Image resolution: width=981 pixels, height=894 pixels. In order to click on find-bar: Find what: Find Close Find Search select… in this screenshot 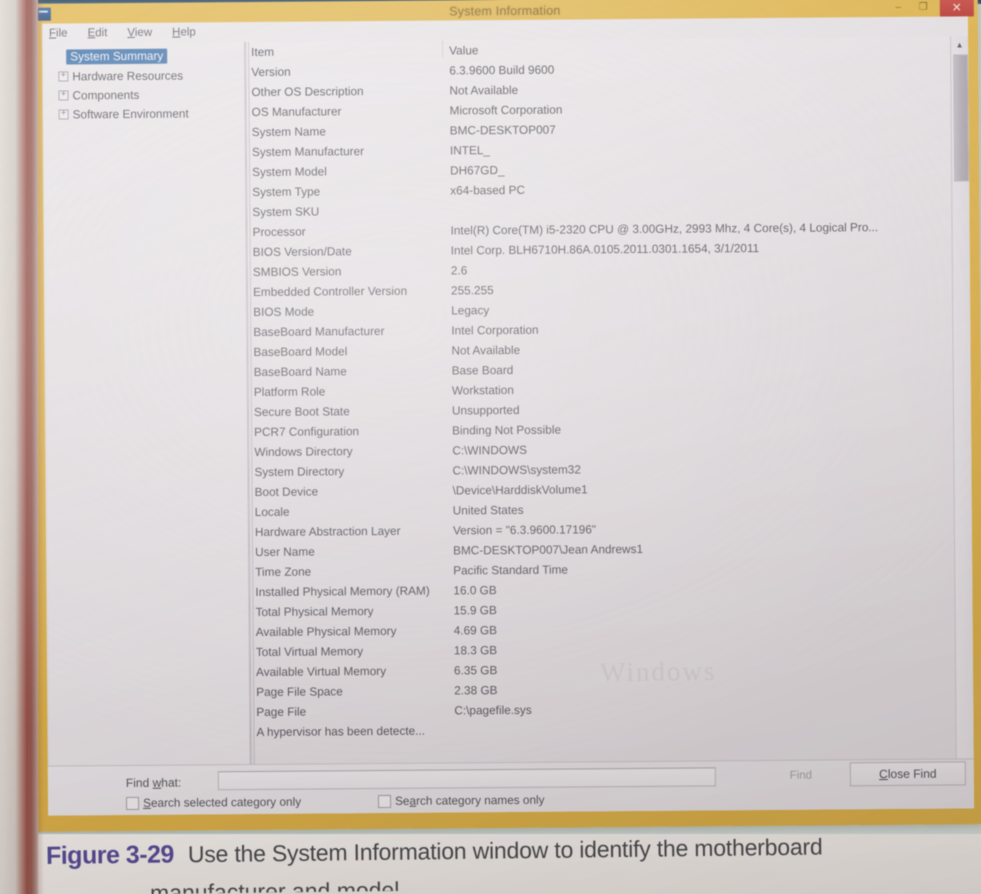, I will do `click(511, 787)`.